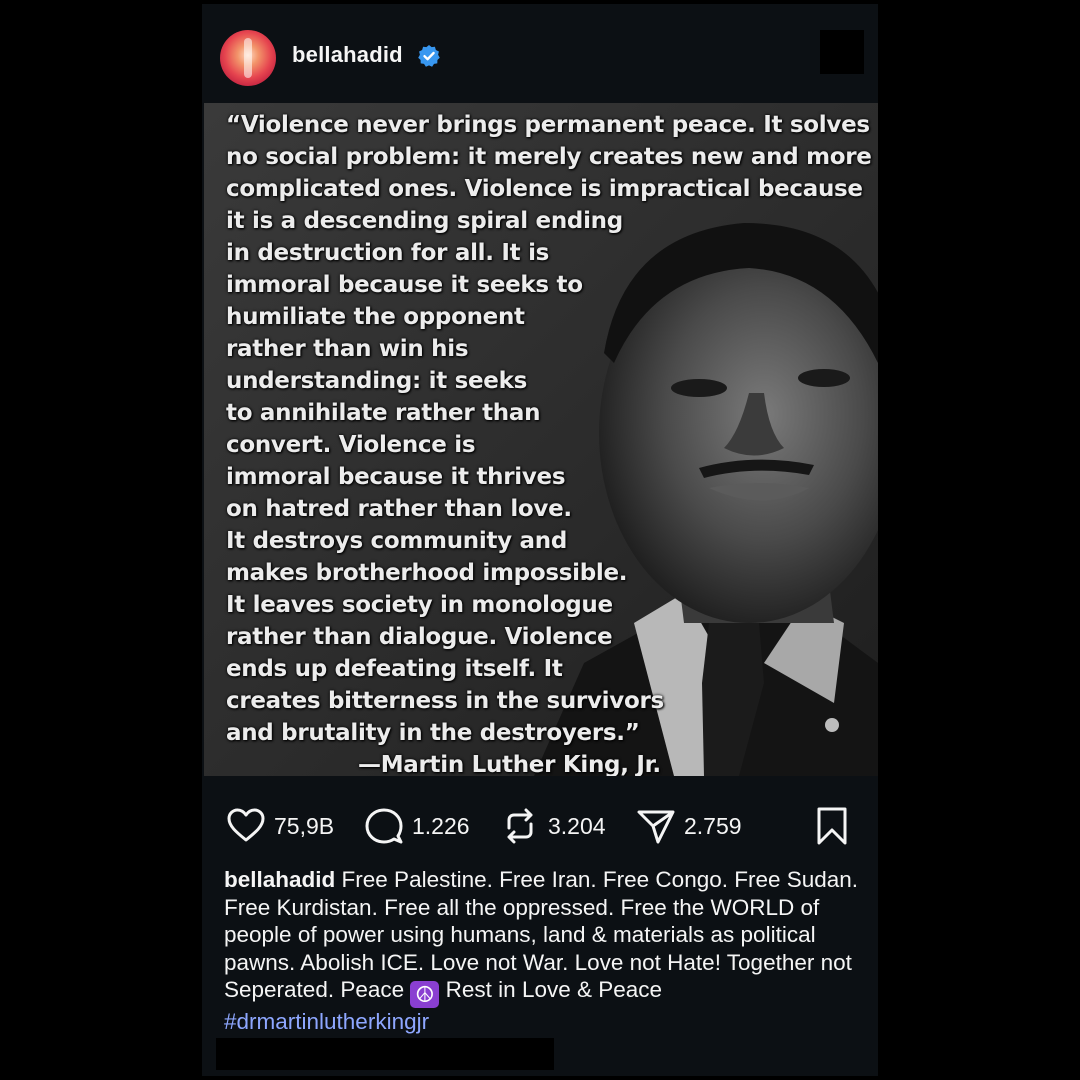 The image size is (1080, 1080). I want to click on quote-line: convert. Violence is, so click(351, 445).